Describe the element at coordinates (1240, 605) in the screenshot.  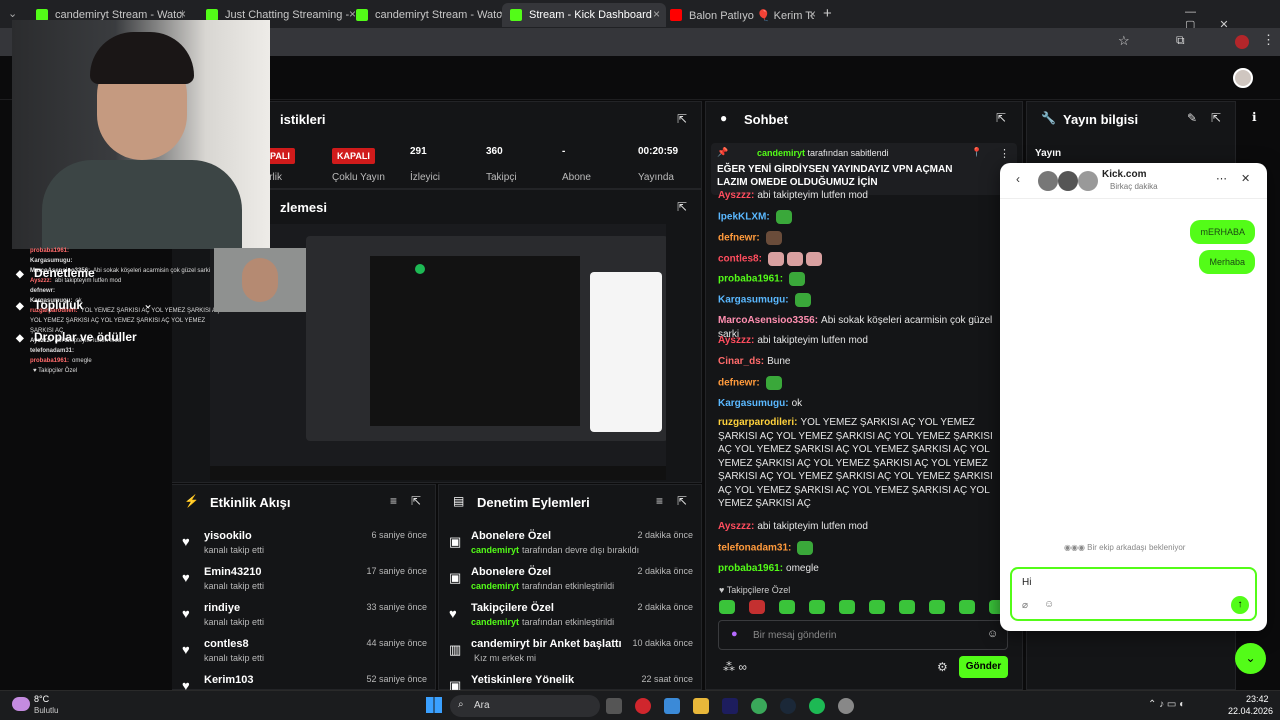
I see `send-arrow-button: ↑` at that location.